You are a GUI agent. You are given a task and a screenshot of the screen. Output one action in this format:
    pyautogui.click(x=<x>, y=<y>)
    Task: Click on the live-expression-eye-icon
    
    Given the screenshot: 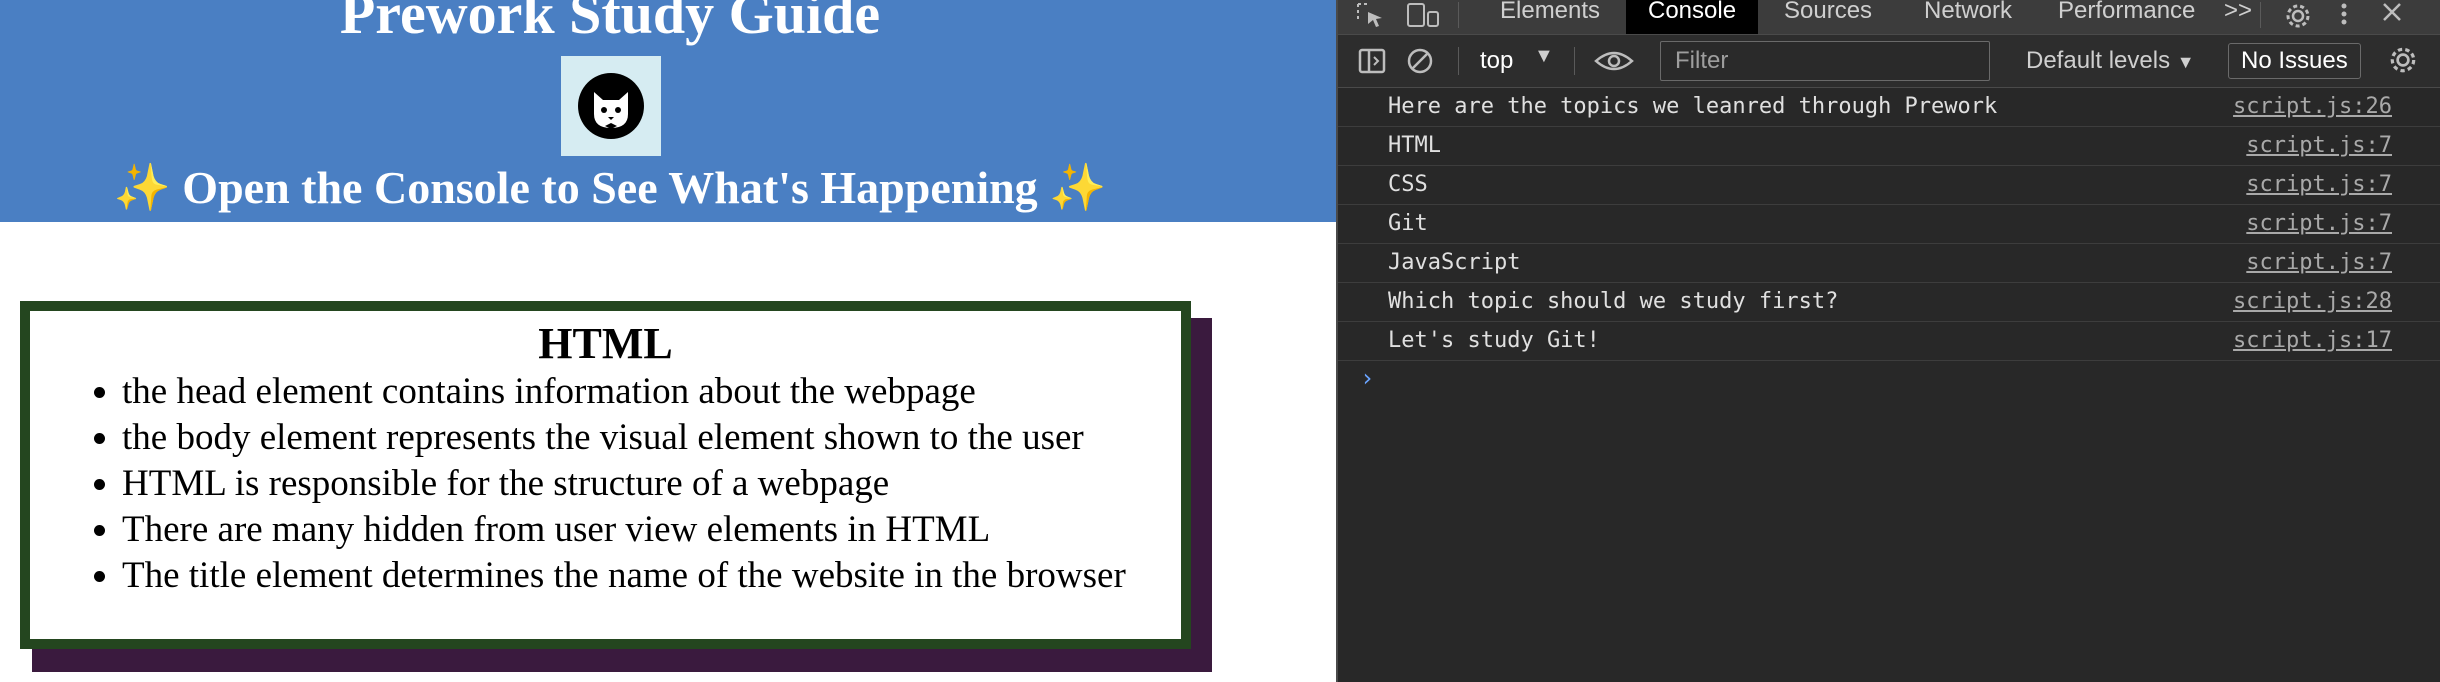 What is the action you would take?
    pyautogui.click(x=1614, y=61)
    